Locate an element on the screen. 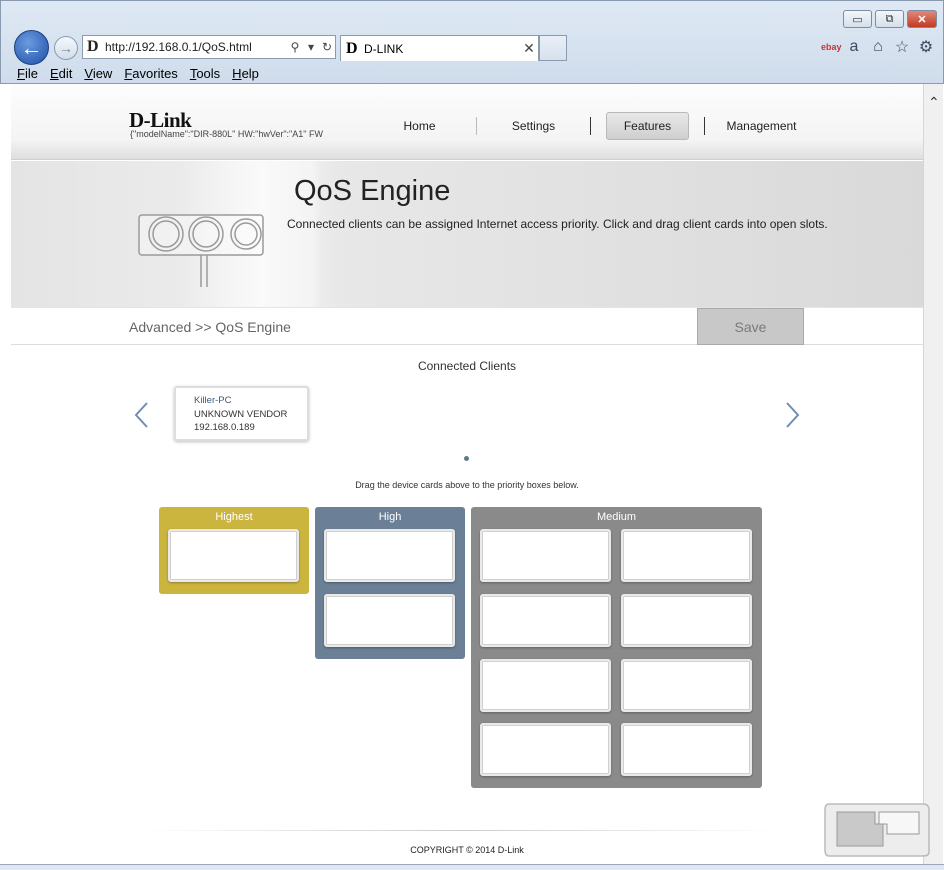 The height and width of the screenshot is (870, 944). main-nav: Home Settings Features Management is located at coordinates (590, 126).